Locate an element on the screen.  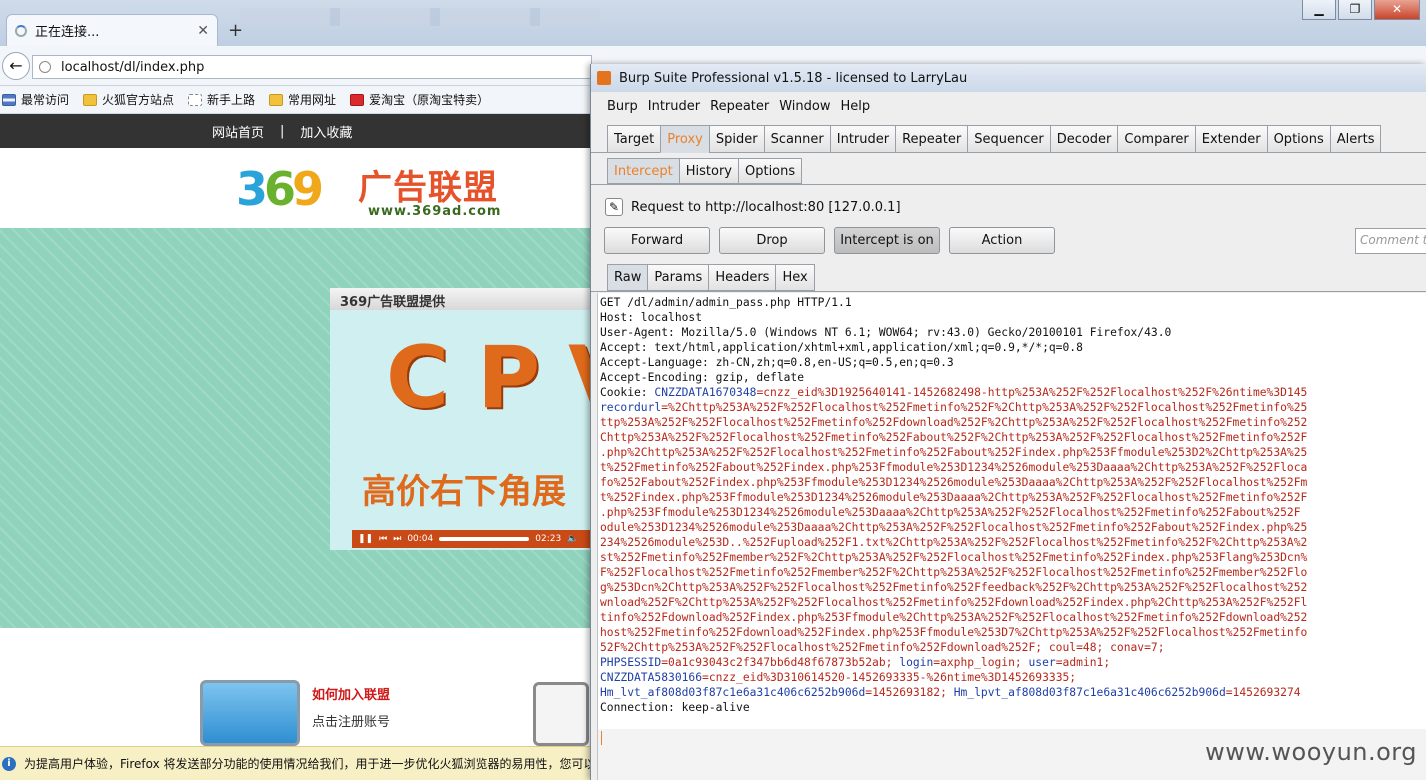
tab-spider: Spider is located at coordinates (736, 139).